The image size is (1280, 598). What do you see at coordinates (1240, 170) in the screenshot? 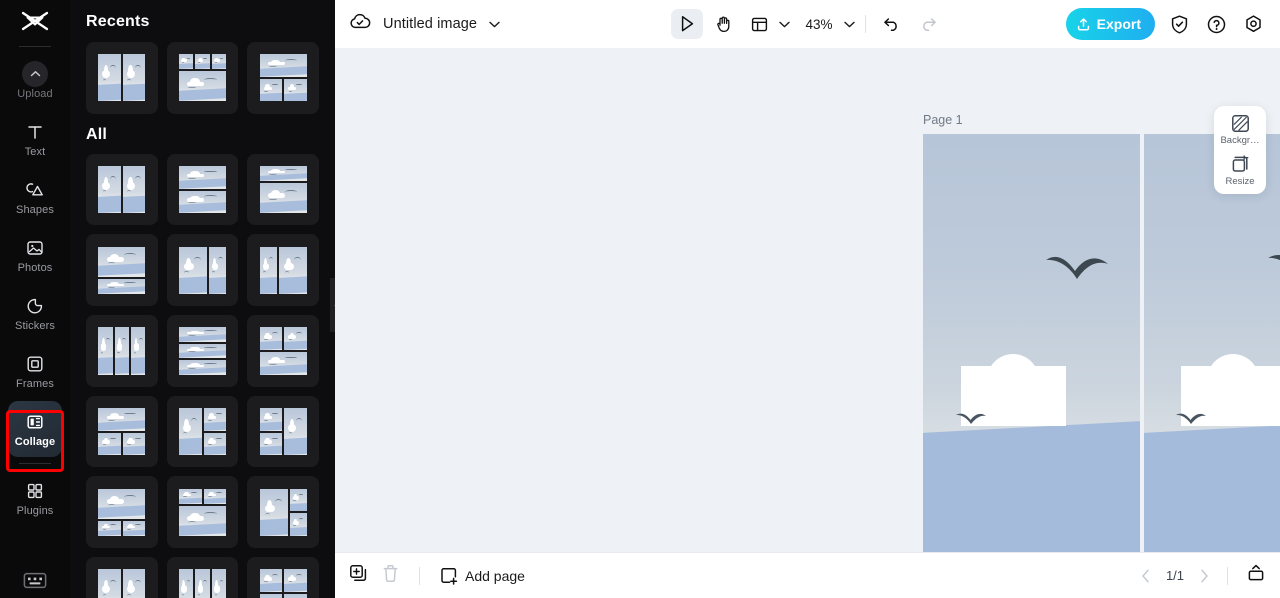
I see `resize-tool-button: Resize` at bounding box center [1240, 170].